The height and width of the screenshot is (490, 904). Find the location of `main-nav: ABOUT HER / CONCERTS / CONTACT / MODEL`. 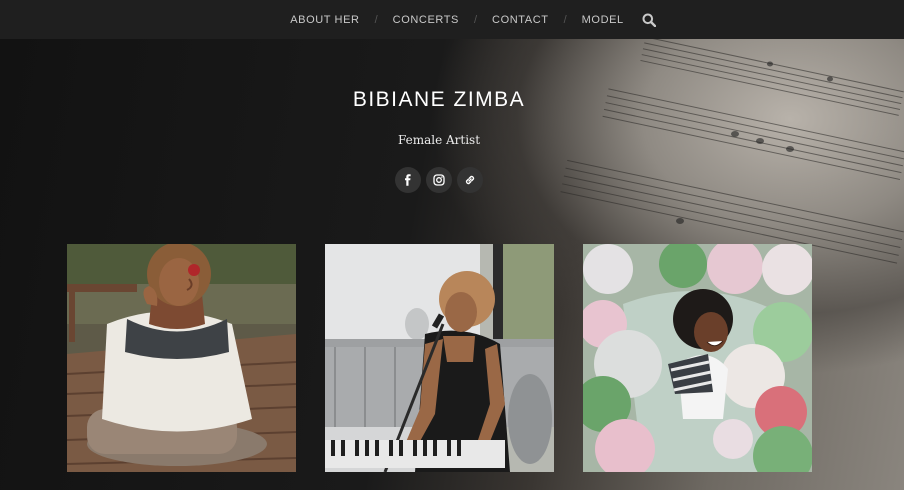

main-nav: ABOUT HER / CONCERTS / CONTACT / MODEL is located at coordinates (452, 19).